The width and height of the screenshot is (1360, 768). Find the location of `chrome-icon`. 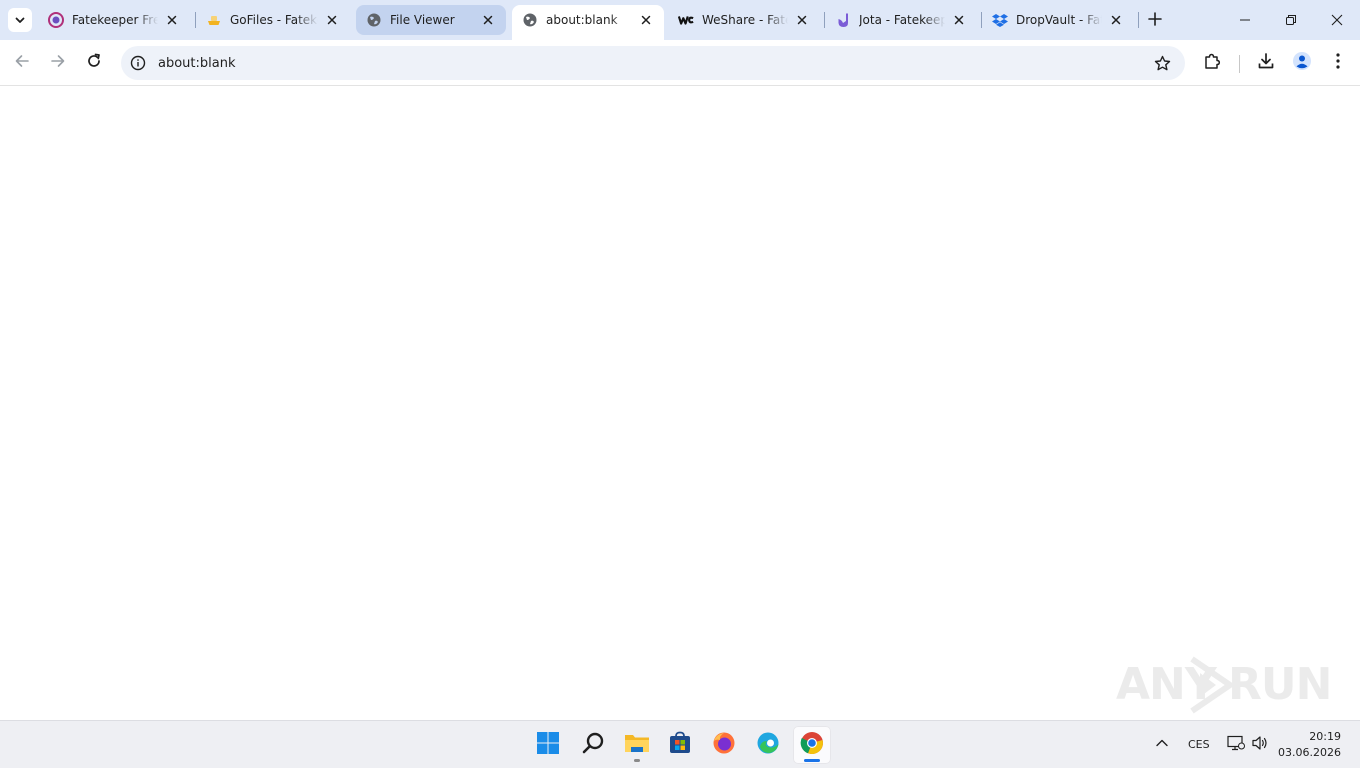

chrome-icon is located at coordinates (812, 745).